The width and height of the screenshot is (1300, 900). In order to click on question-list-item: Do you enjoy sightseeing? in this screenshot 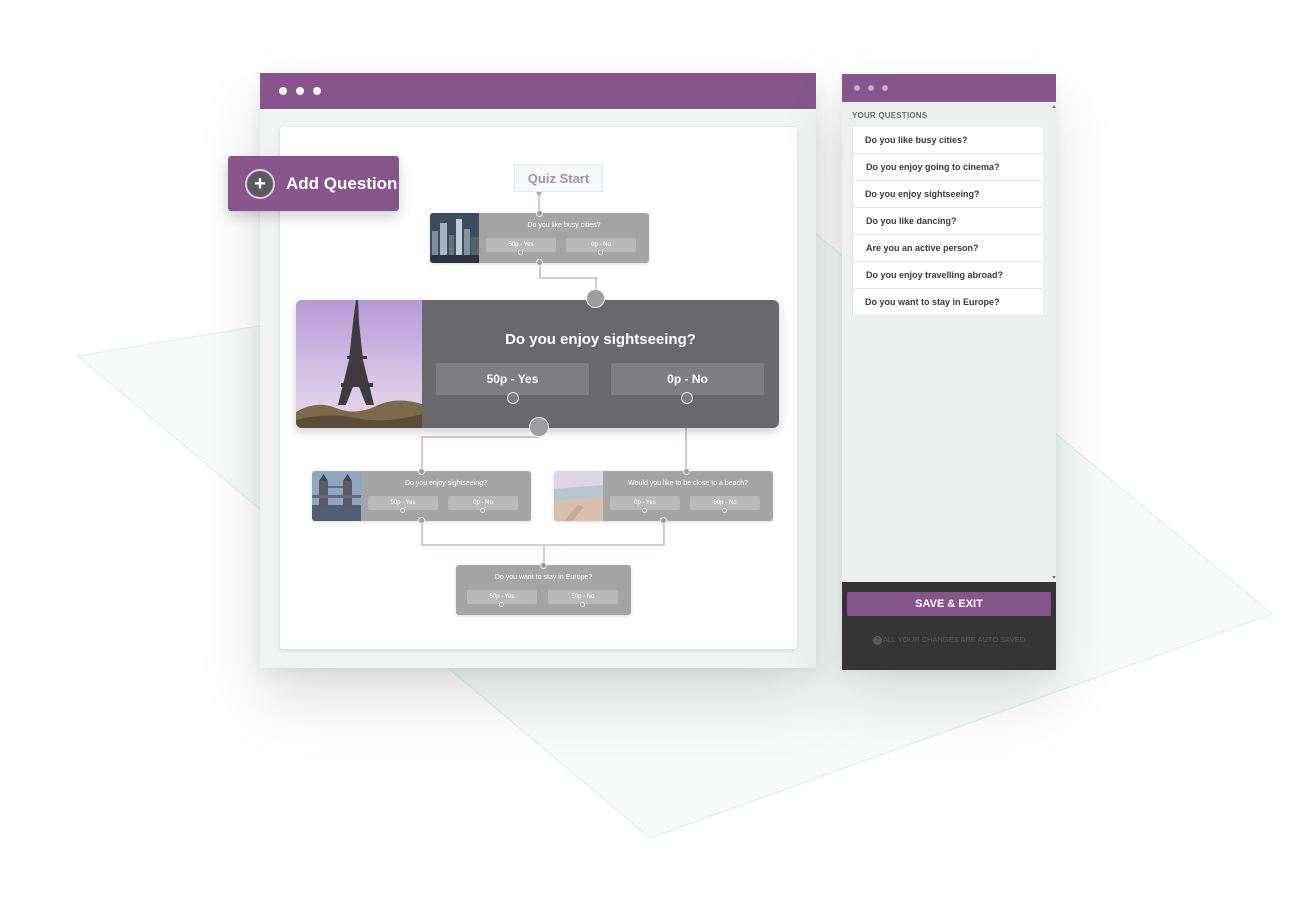, I will do `click(947, 194)`.